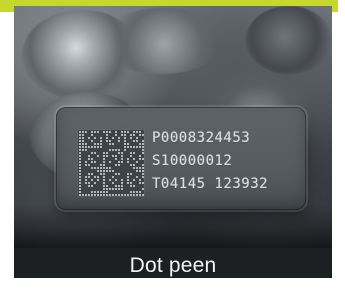 The image size is (345, 289). What do you see at coordinates (192, 161) in the screenshot?
I see `engraved-line-2: S10000012` at bounding box center [192, 161].